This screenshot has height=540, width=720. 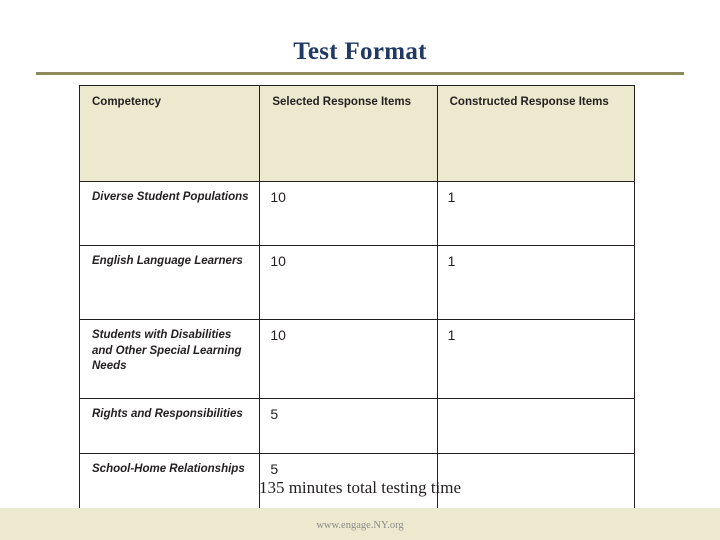 What do you see at coordinates (360, 73) in the screenshot?
I see `title-divider` at bounding box center [360, 73].